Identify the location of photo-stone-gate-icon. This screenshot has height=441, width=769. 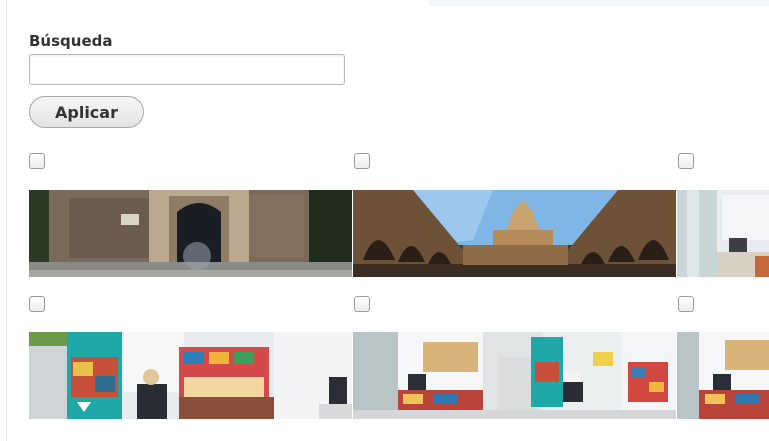
(190, 233).